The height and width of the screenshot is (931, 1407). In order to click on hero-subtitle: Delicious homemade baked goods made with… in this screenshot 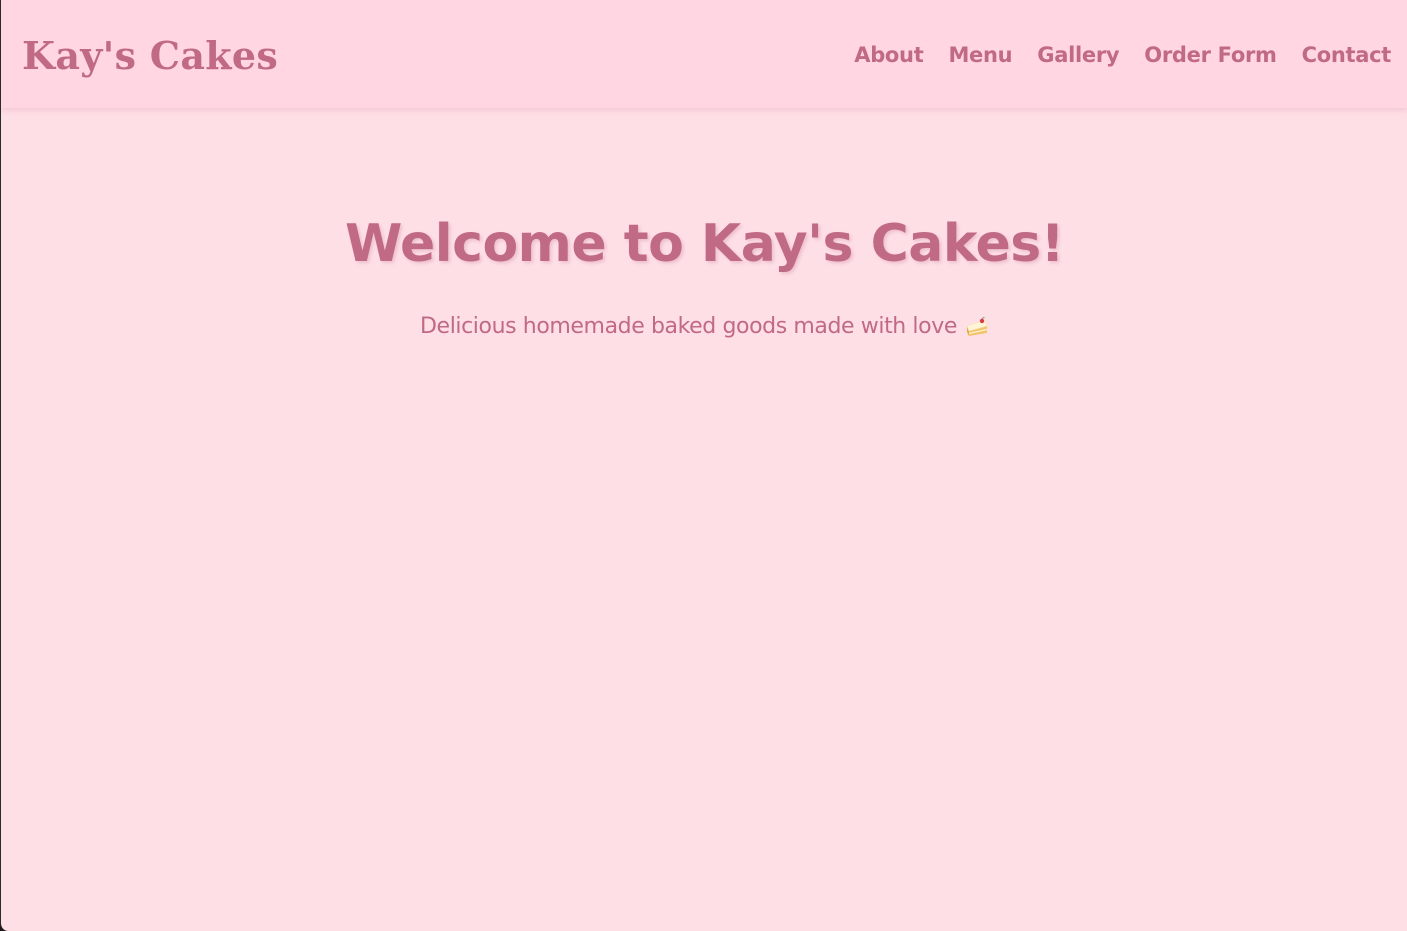, I will do `click(704, 326)`.